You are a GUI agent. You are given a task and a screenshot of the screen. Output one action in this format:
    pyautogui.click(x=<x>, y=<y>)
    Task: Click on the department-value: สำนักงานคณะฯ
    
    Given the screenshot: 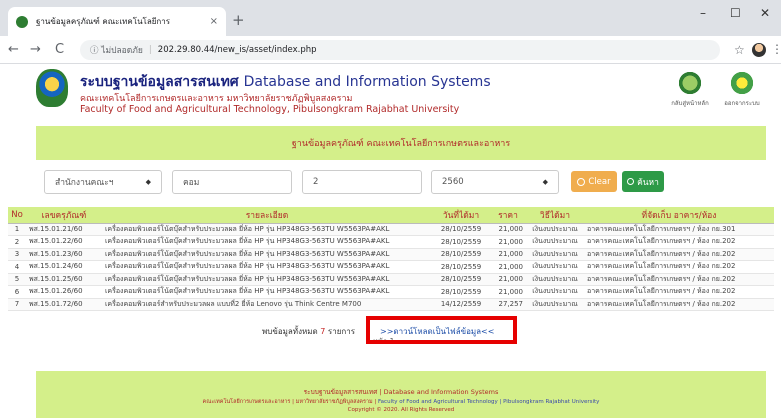 What is the action you would take?
    pyautogui.click(x=84, y=183)
    